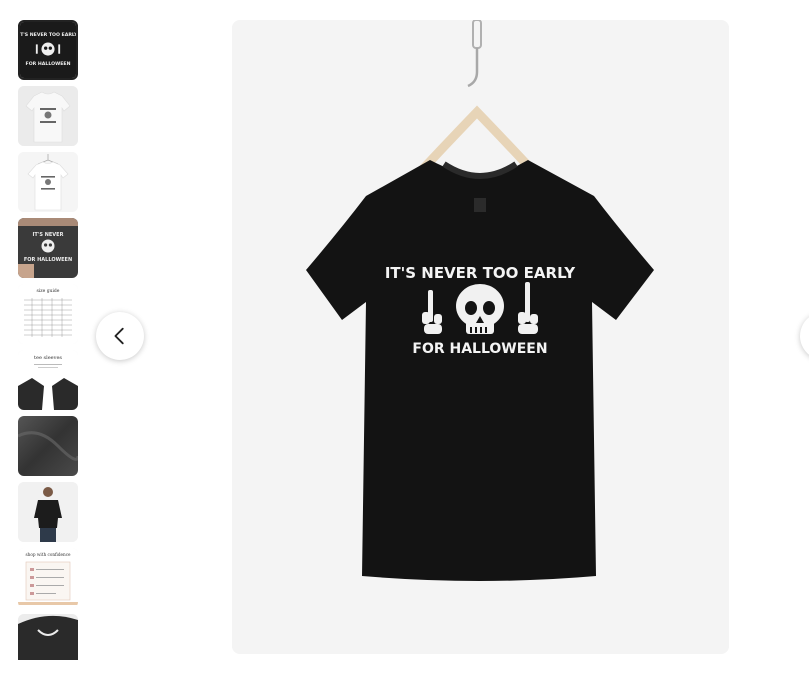  I want to click on design-text-line2: FOR HALLOWEEN, so click(479, 349).